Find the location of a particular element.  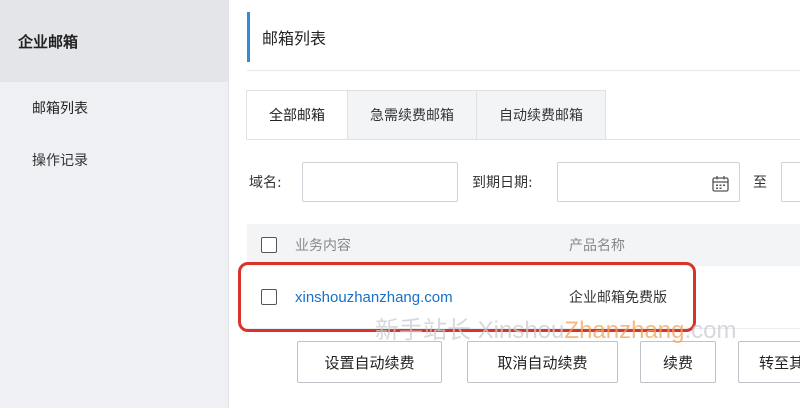

calendar-icon is located at coordinates (720, 183).